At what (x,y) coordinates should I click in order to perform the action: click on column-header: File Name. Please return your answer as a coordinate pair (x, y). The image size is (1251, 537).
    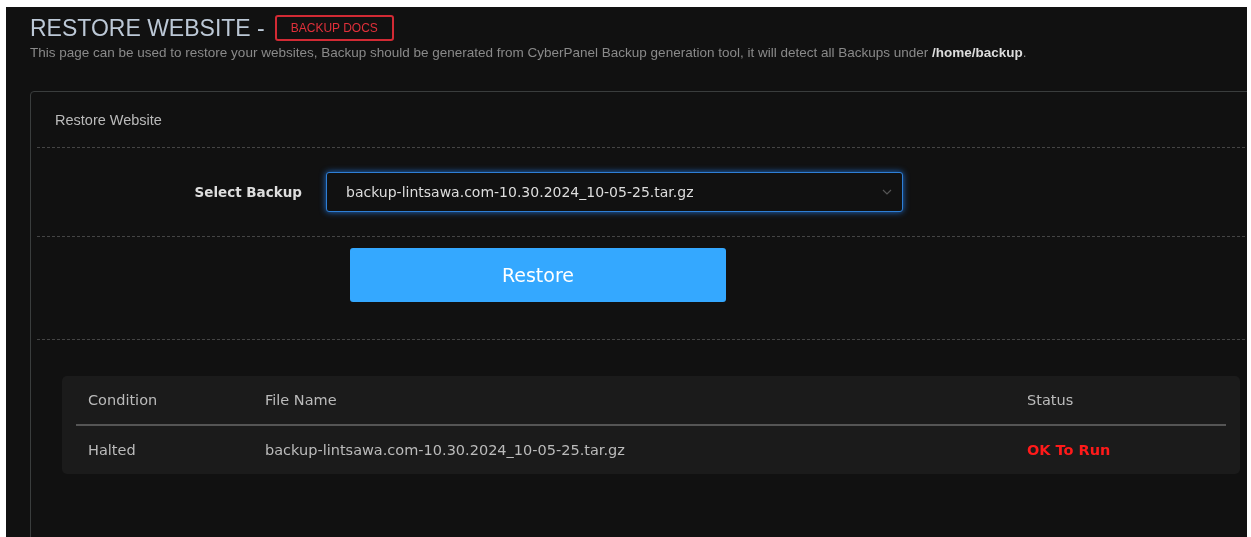
    Looking at the image, I should click on (301, 400).